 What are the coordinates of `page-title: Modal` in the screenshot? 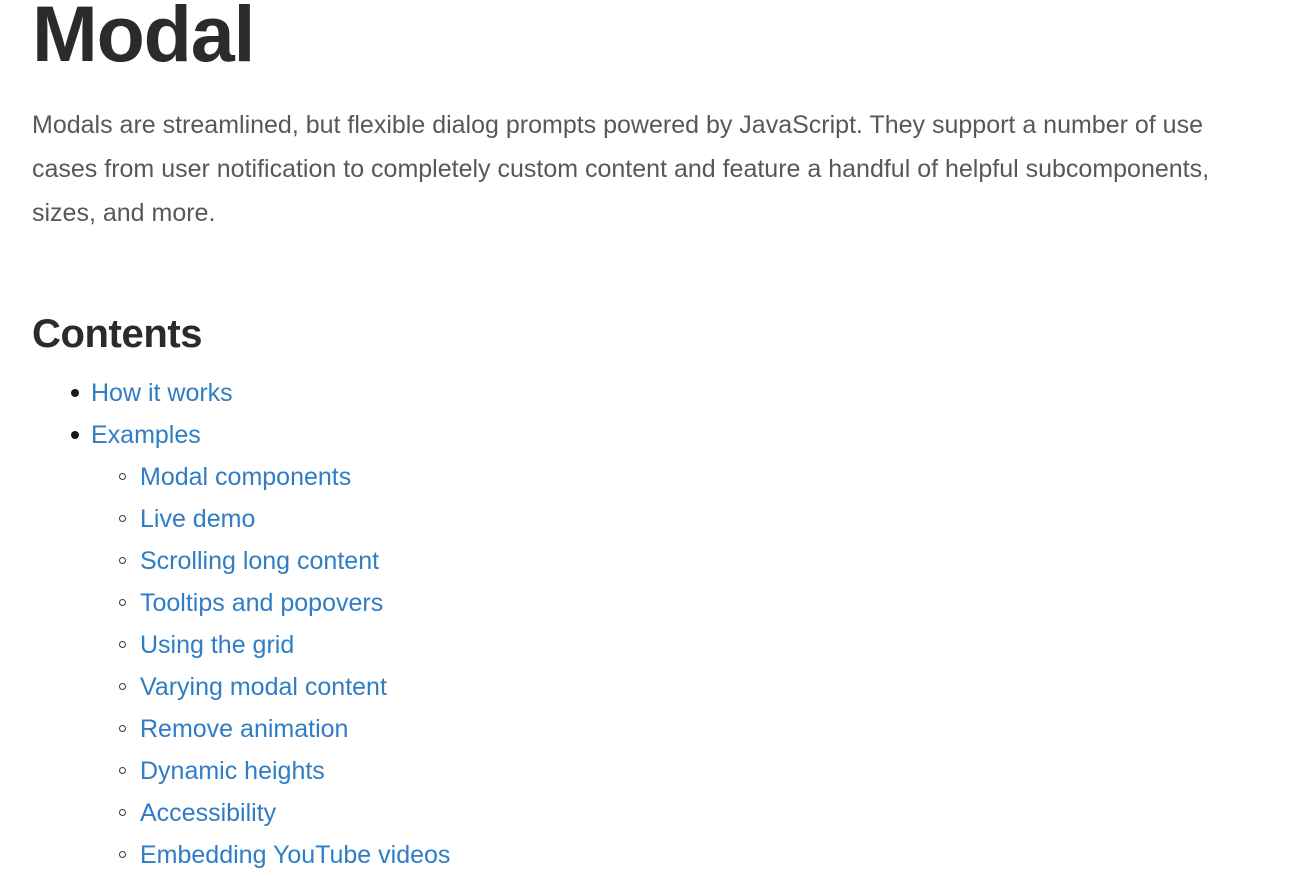 It's located at (143, 39).